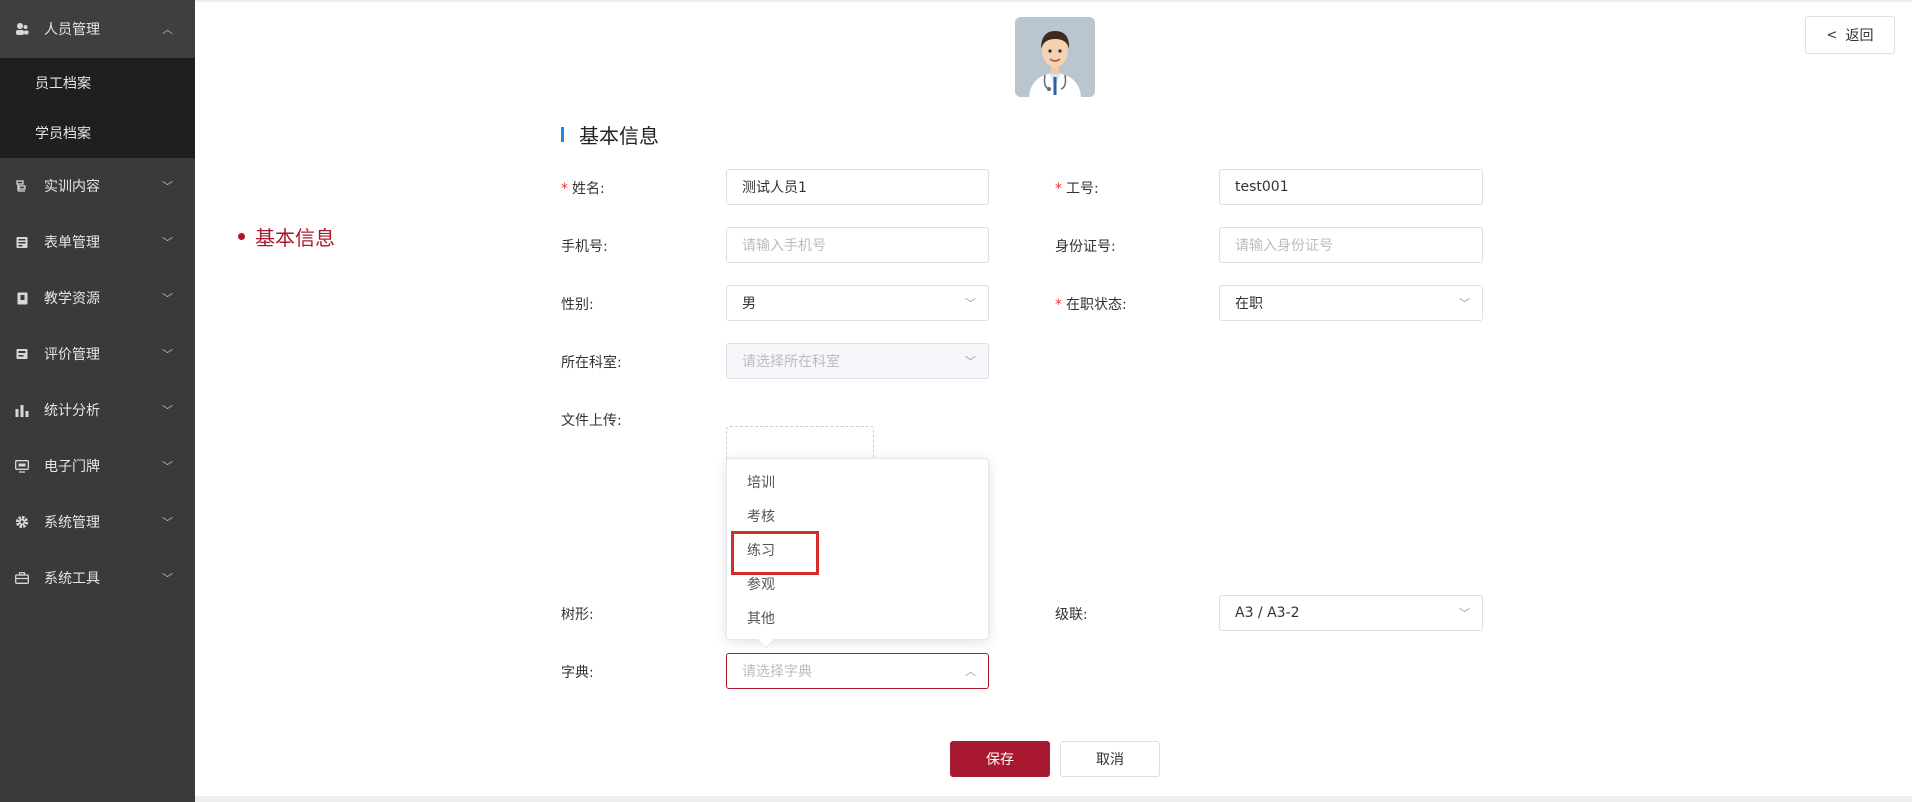 Image resolution: width=1912 pixels, height=802 pixels. I want to click on gear-icon, so click(22, 522).